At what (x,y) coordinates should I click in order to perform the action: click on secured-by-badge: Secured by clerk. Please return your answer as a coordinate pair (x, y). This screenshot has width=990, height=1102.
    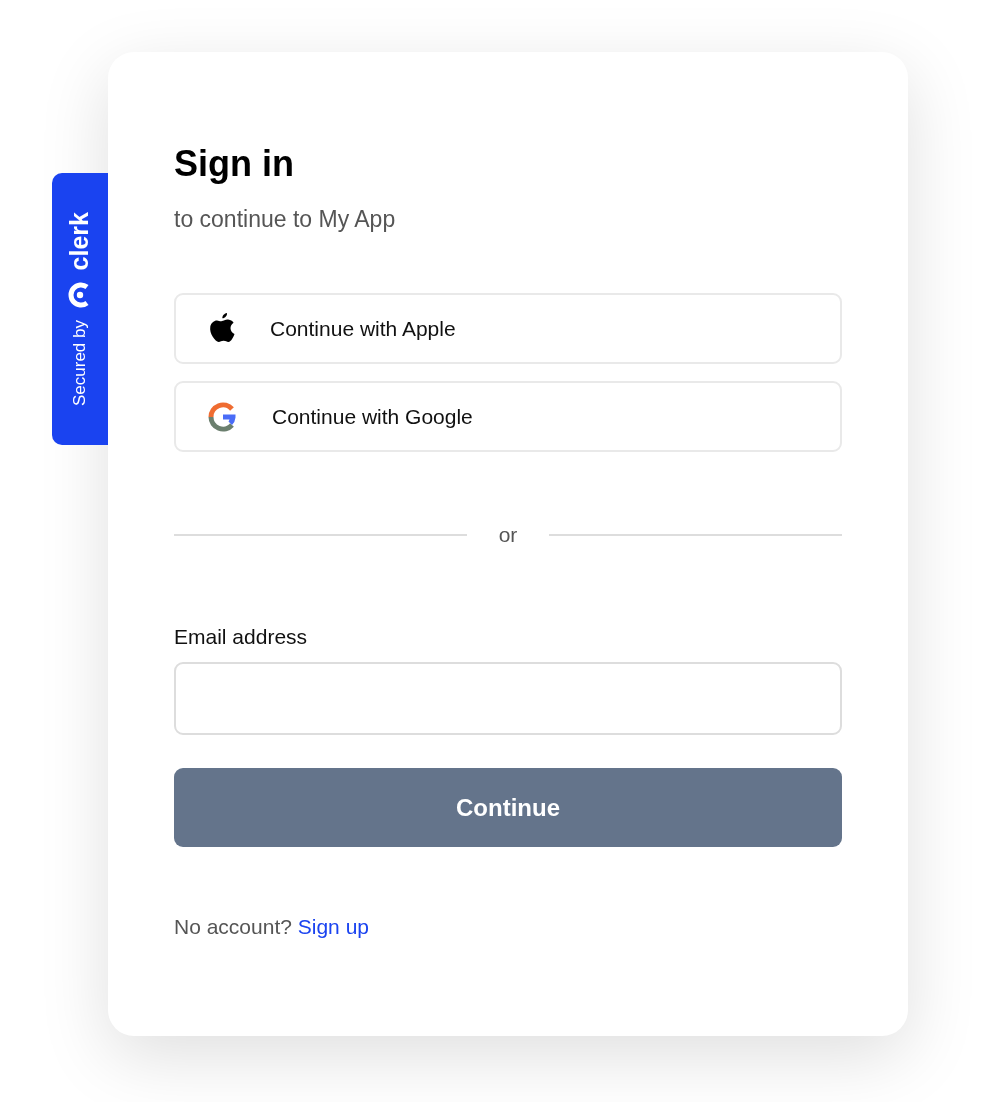
    Looking at the image, I should click on (80, 309).